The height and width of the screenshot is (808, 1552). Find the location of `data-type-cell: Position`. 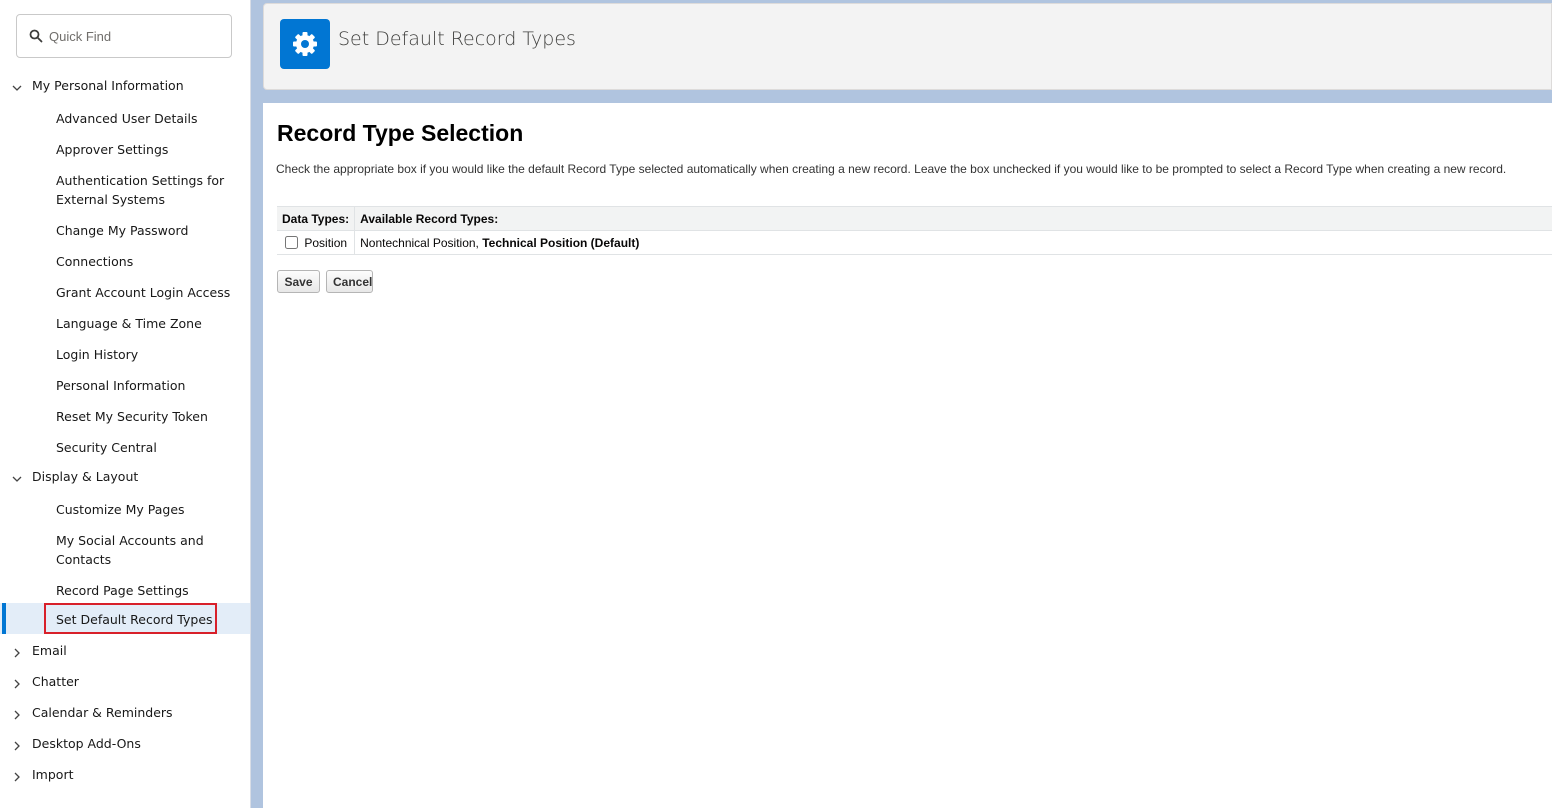

data-type-cell: Position is located at coordinates (316, 242).